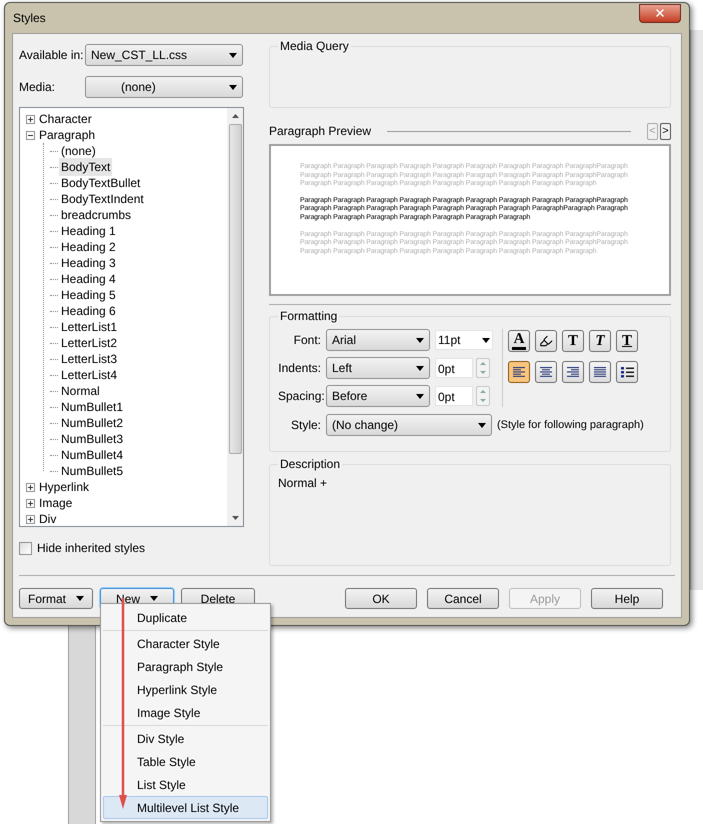  Describe the element at coordinates (55, 503) in the screenshot. I see `tree-item: Image` at that location.